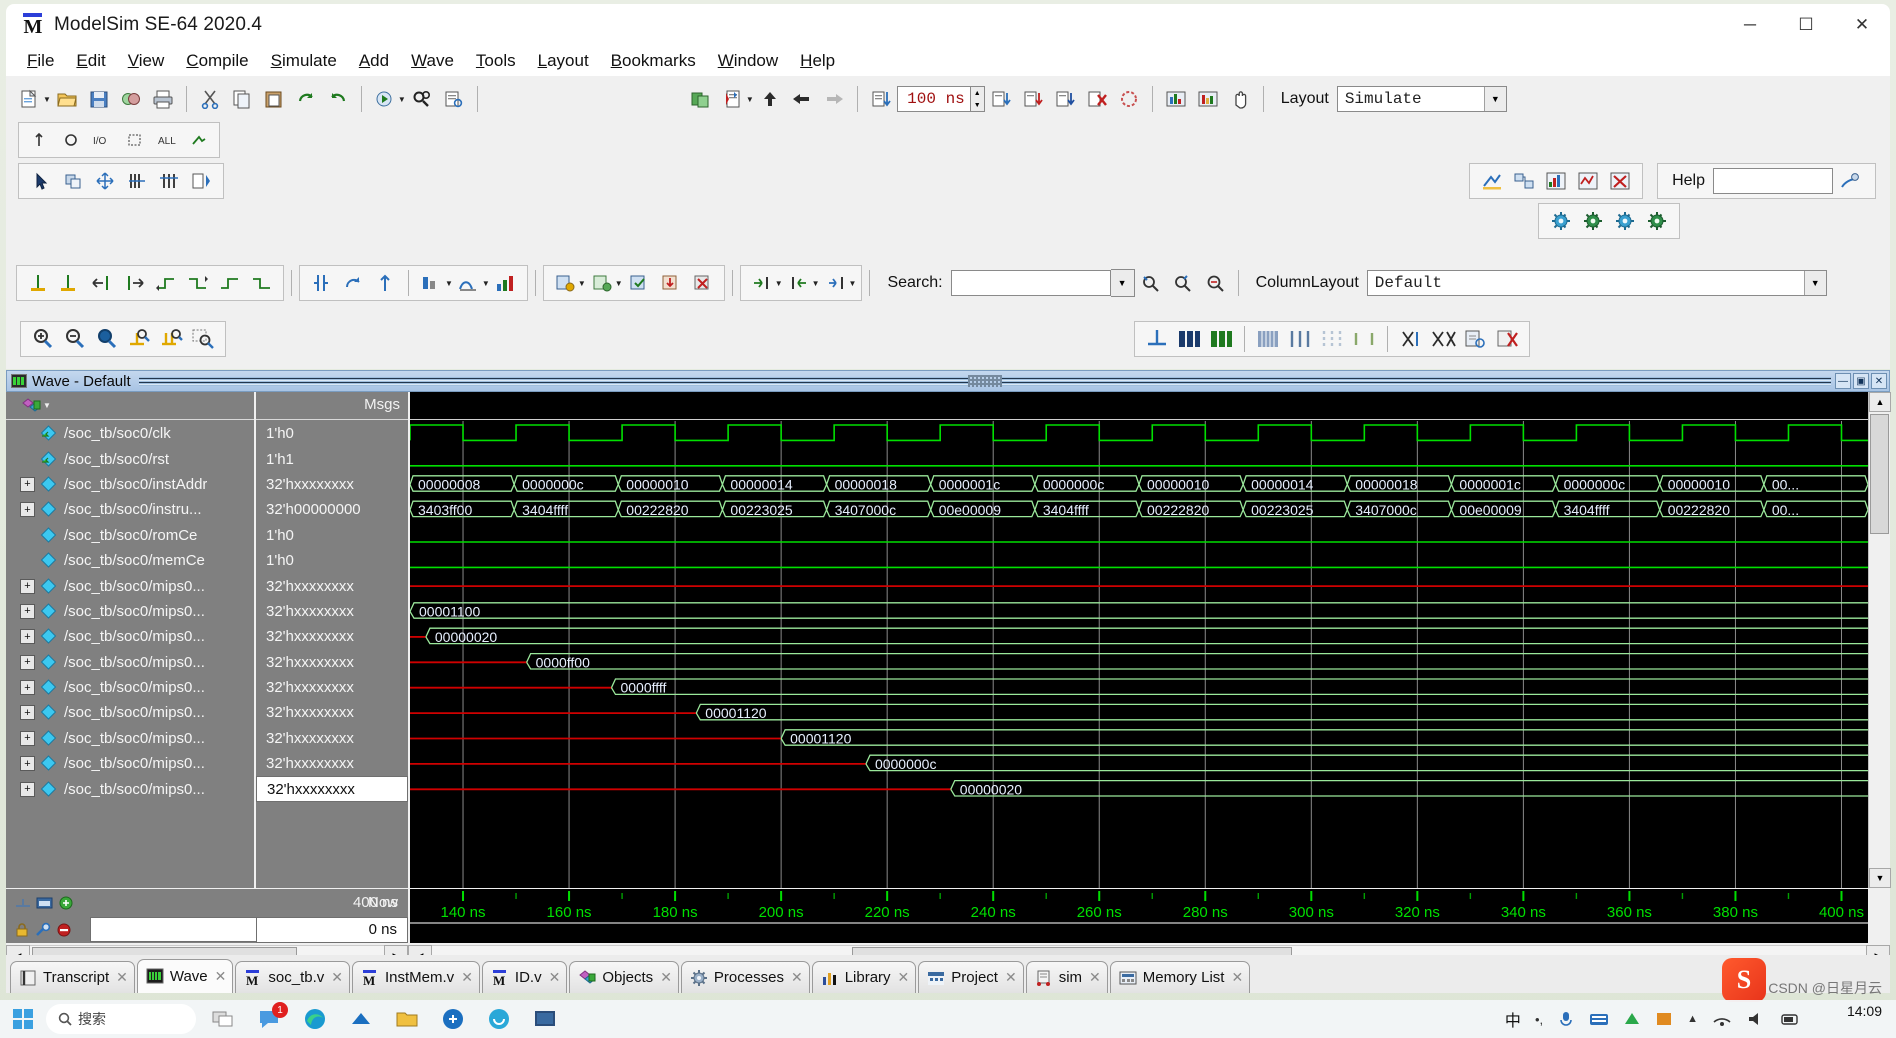  Describe the element at coordinates (407, 1019) in the screenshot. I see `file-explorer-icon` at that location.